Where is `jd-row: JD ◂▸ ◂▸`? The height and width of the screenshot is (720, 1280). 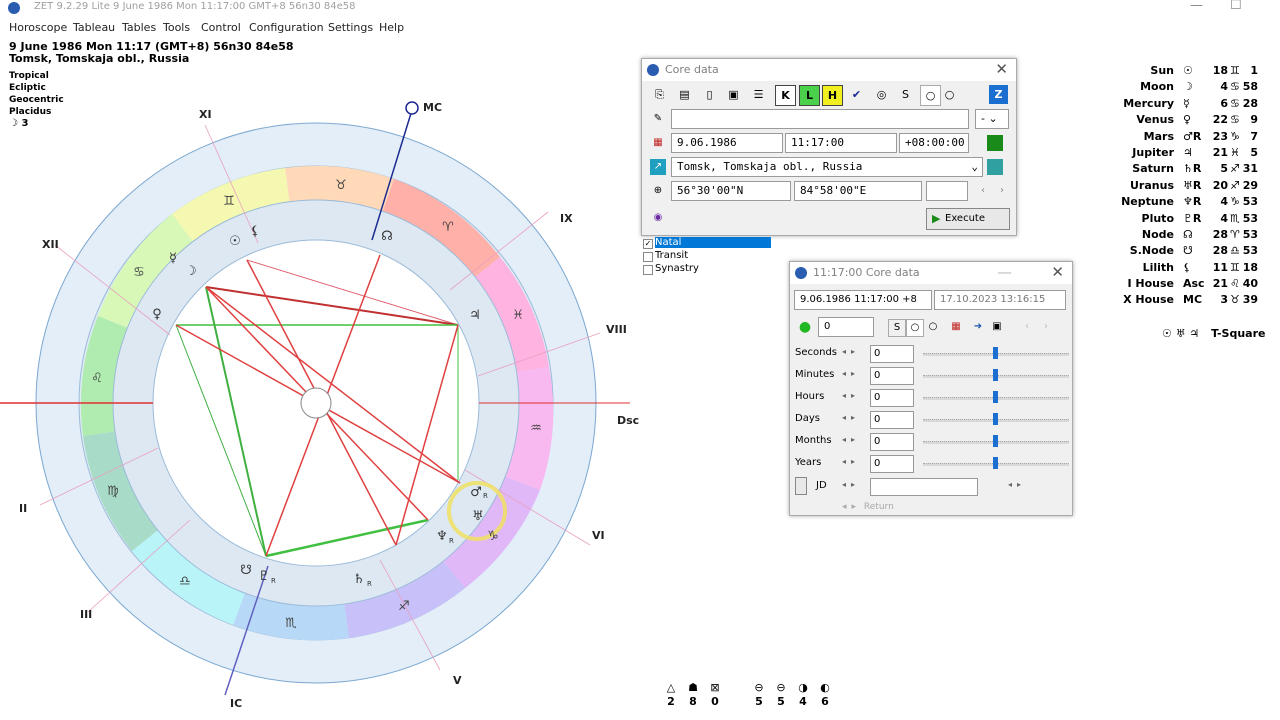
jd-row: JD ◂▸ ◂▸ is located at coordinates (932, 487).